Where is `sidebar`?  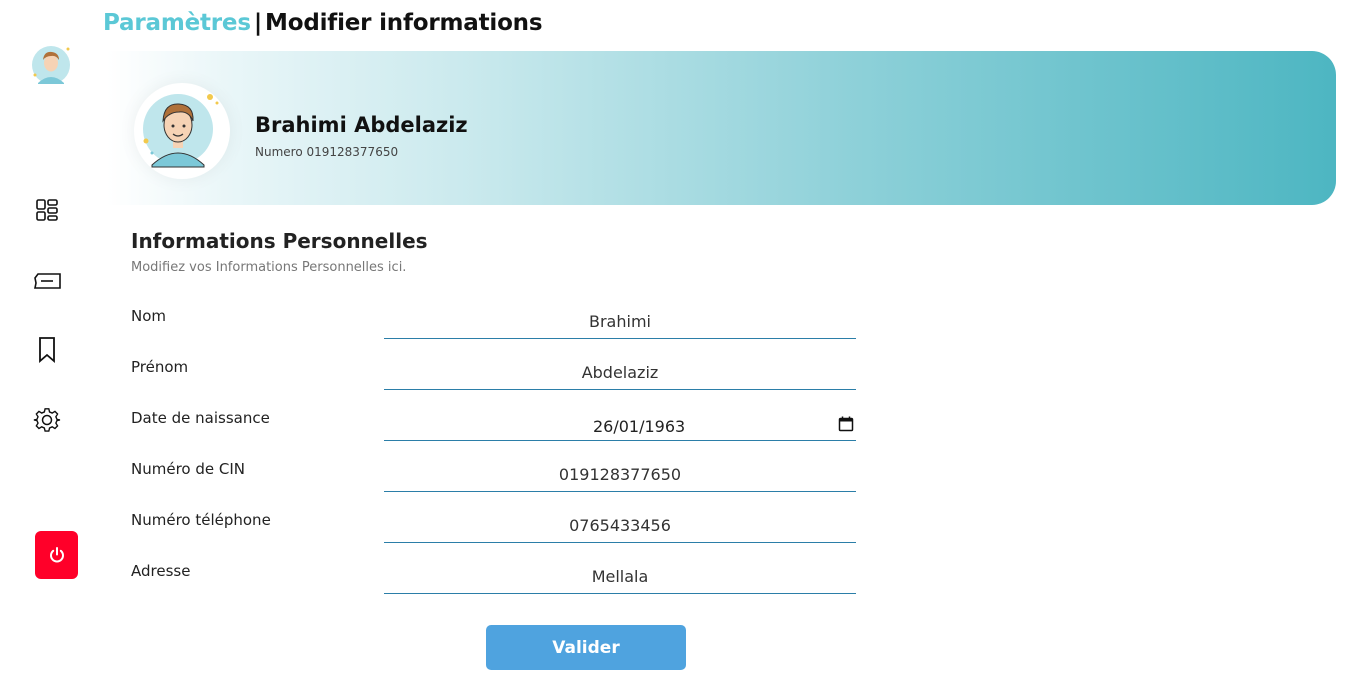
sidebar is located at coordinates (48, 339).